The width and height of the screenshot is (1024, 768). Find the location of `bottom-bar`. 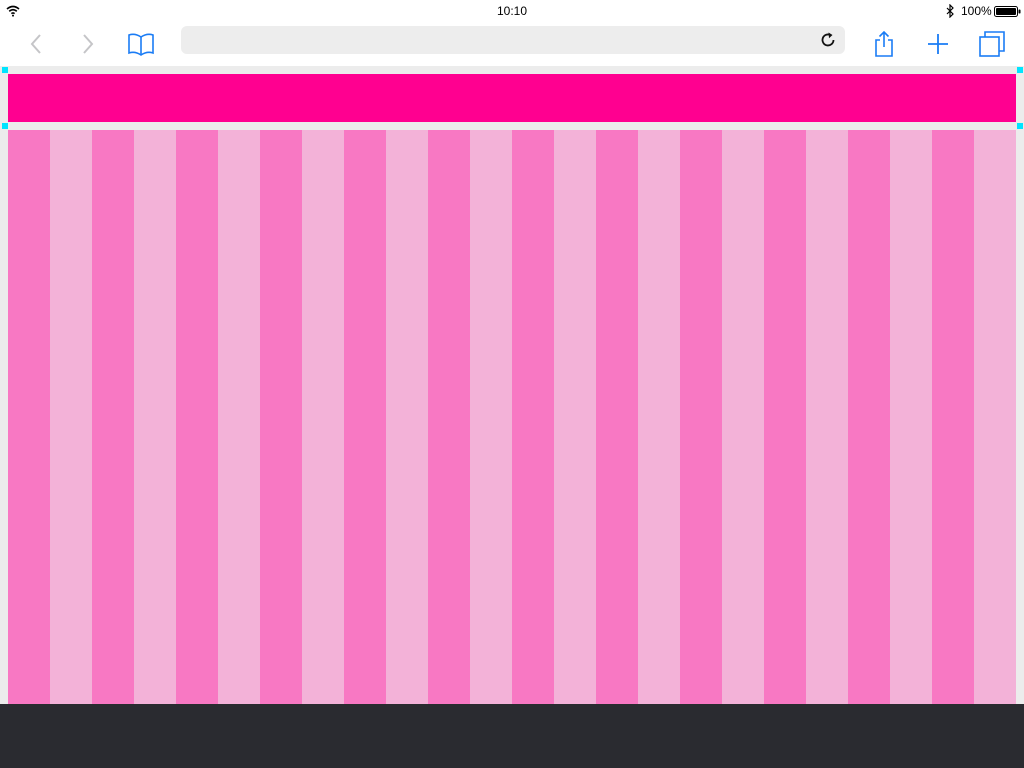

bottom-bar is located at coordinates (512, 736).